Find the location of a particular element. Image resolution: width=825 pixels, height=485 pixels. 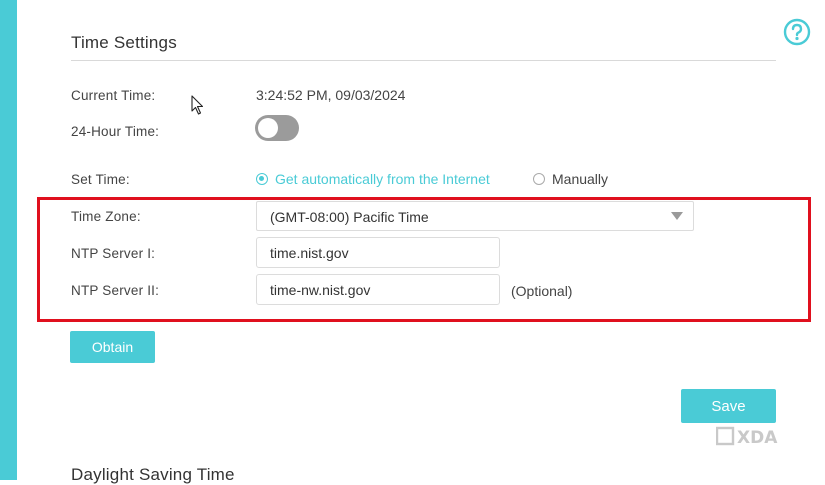

ntp-server2-label: NTP Server II: is located at coordinates (115, 290).